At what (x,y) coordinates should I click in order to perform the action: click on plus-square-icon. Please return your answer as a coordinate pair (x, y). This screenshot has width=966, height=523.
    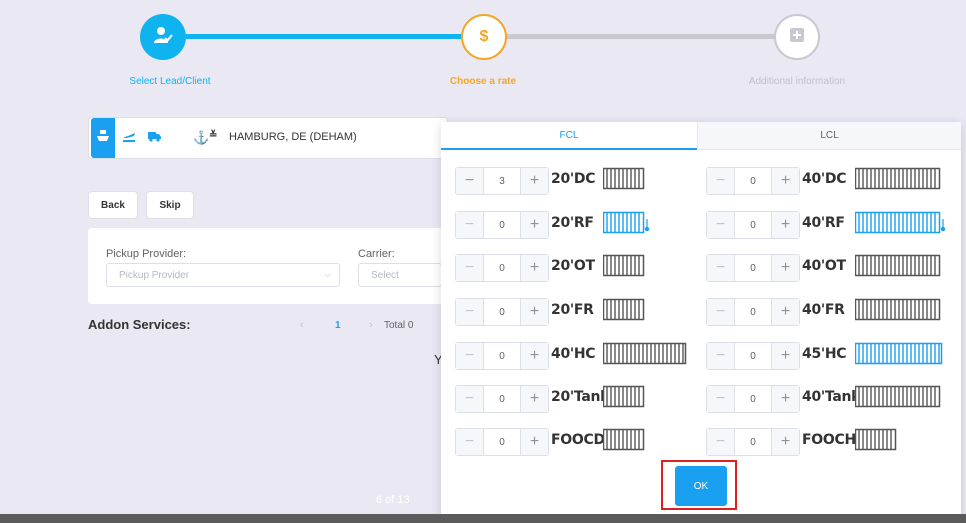
    Looking at the image, I should click on (797, 37).